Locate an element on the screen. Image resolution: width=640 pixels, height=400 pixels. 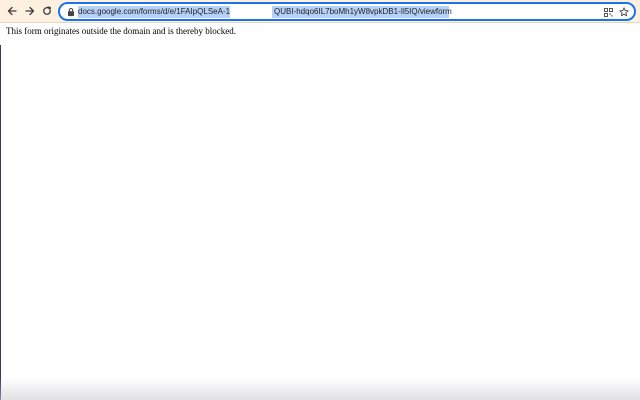
qr-code-button is located at coordinates (608, 12).